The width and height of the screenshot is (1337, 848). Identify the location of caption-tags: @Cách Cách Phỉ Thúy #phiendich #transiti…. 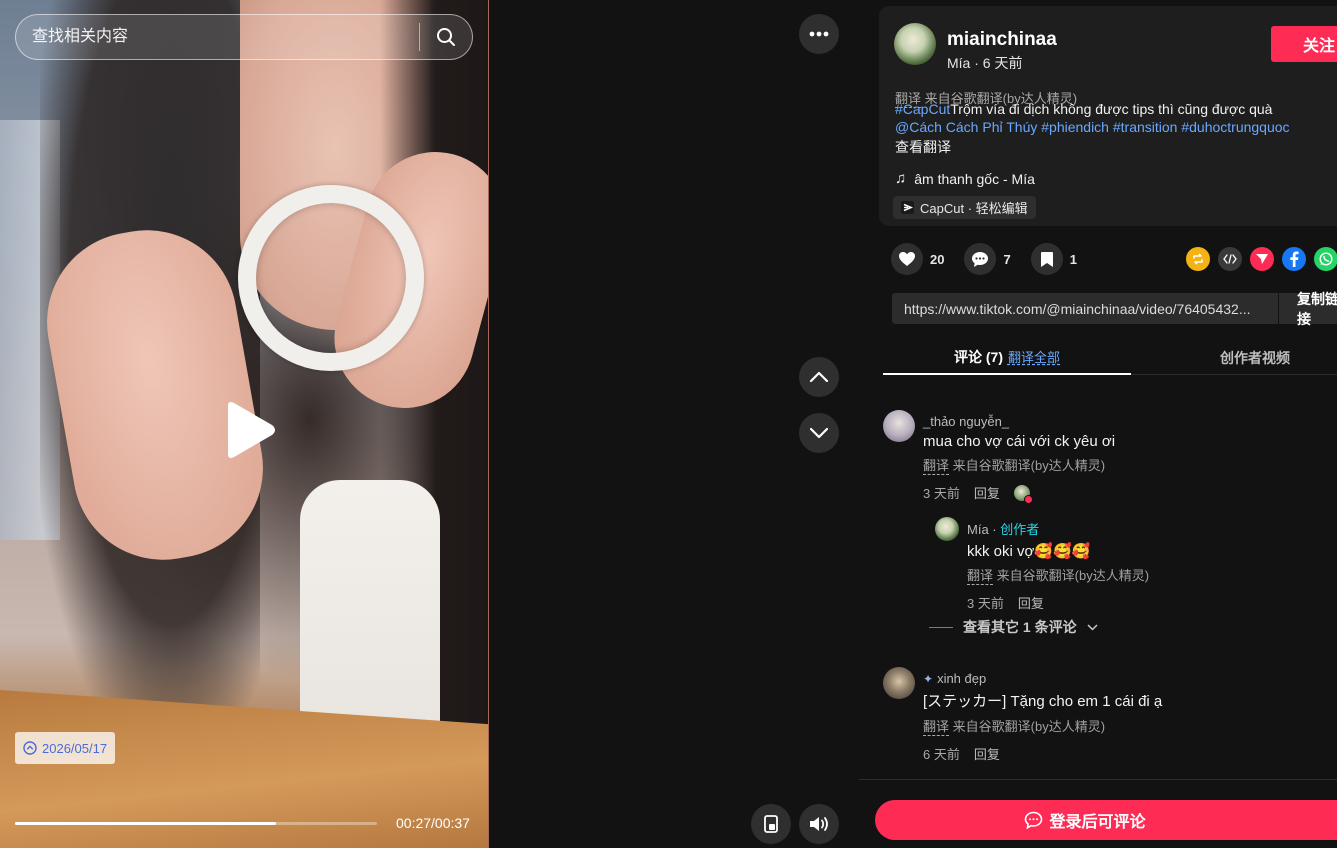
(1092, 127).